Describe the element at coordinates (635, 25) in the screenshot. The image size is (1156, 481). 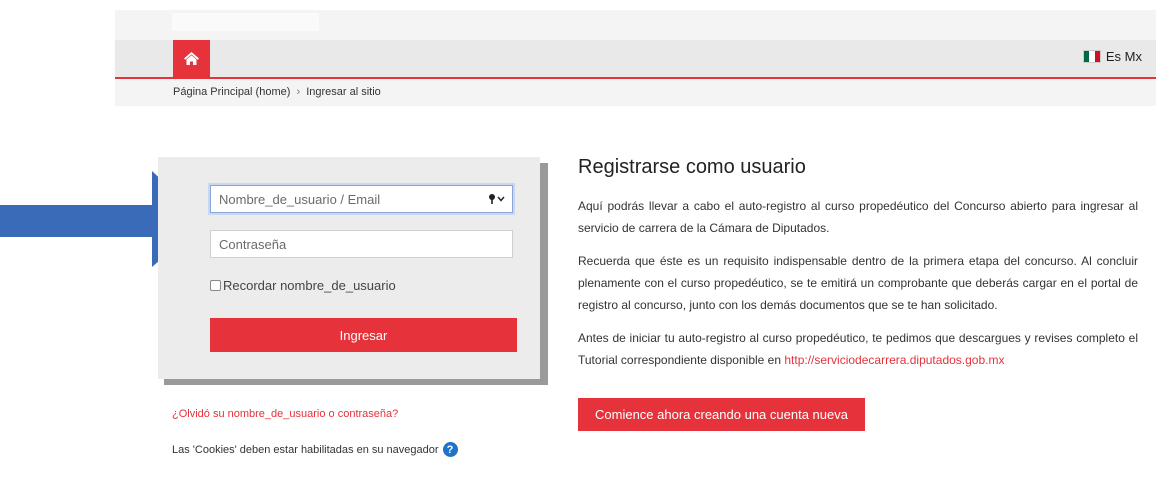
I see `top-strip` at that location.